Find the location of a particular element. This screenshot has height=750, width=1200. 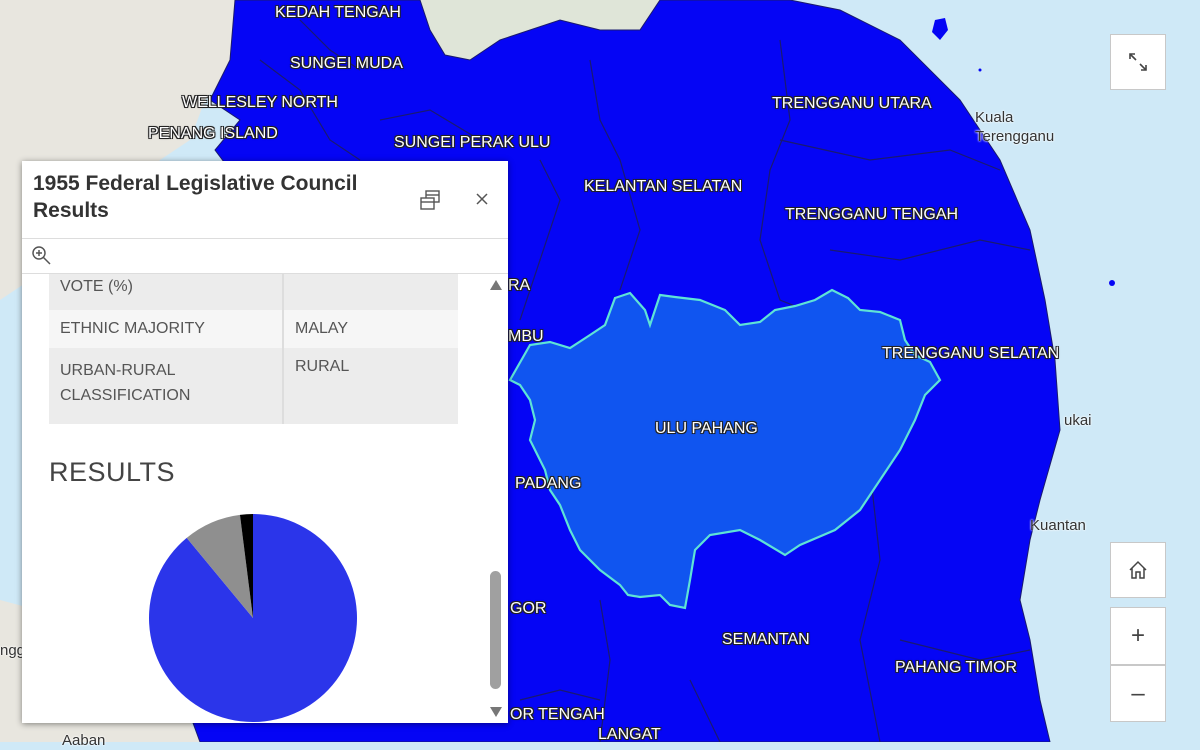

label-trengganu-selatan: TRENGGANU SELATAN is located at coordinates (971, 353).